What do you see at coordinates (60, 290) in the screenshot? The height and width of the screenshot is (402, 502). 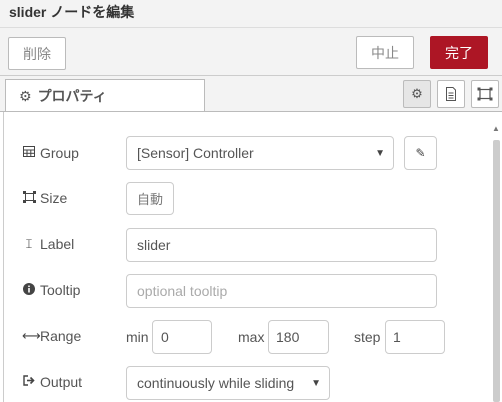 I see `tooltip-label: Tooltip` at bounding box center [60, 290].